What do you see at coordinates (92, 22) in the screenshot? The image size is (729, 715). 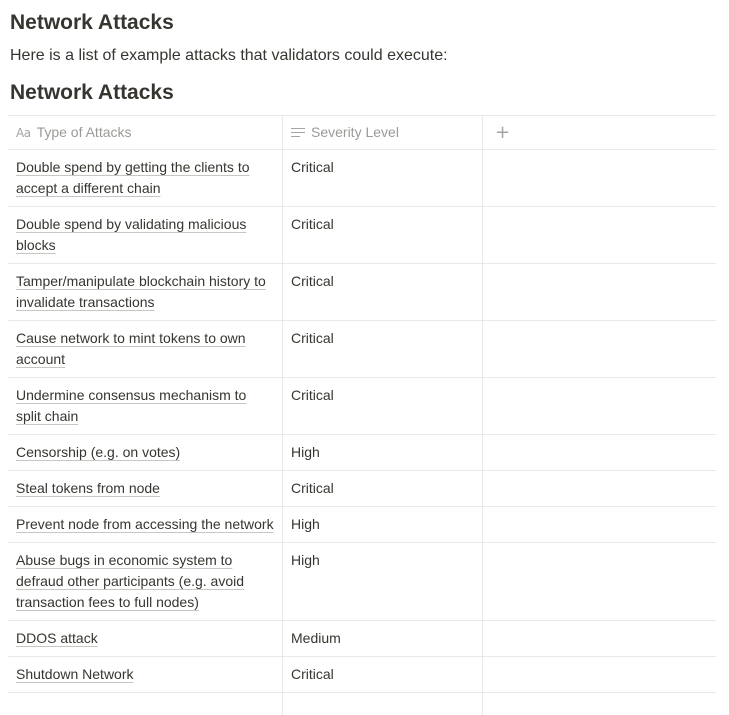 I see `page-heading: Network Attacks` at bounding box center [92, 22].